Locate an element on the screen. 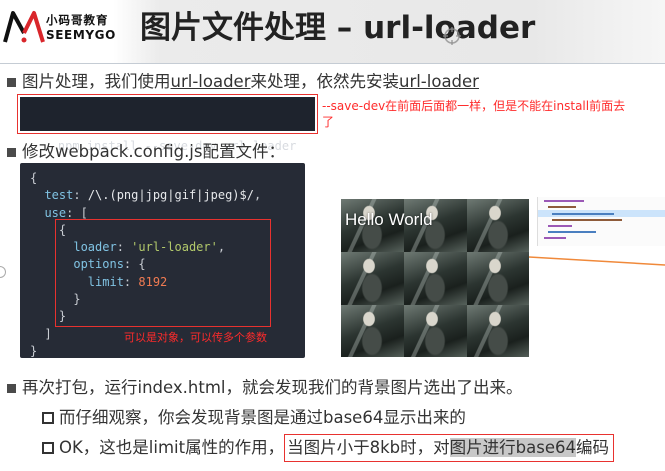  bullet-text: 再次打包，运行index.html，就会发现我们的背景图片选出了出来。 is located at coordinates (272, 387).